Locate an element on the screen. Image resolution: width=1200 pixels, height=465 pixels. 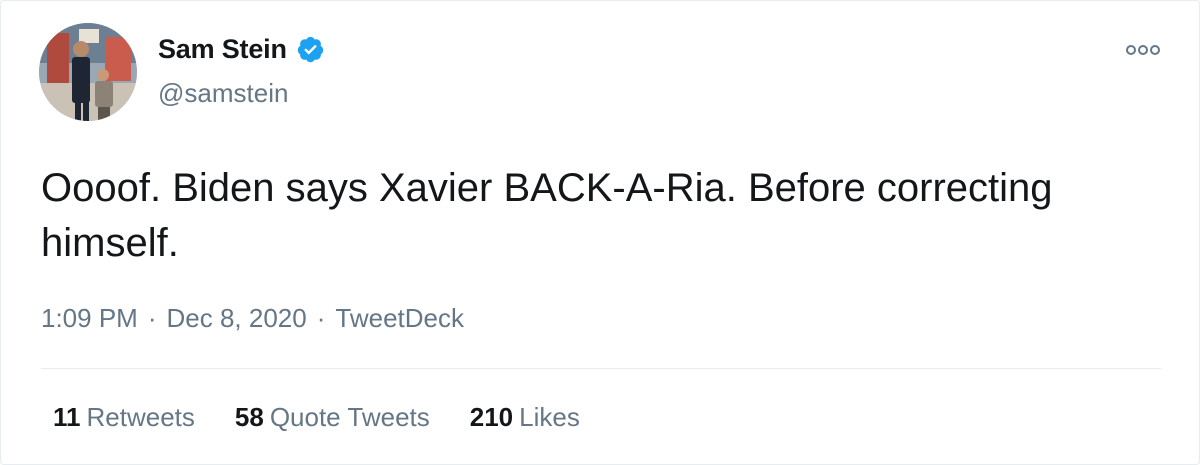
author-name-row: Sam Stein is located at coordinates (241, 49).